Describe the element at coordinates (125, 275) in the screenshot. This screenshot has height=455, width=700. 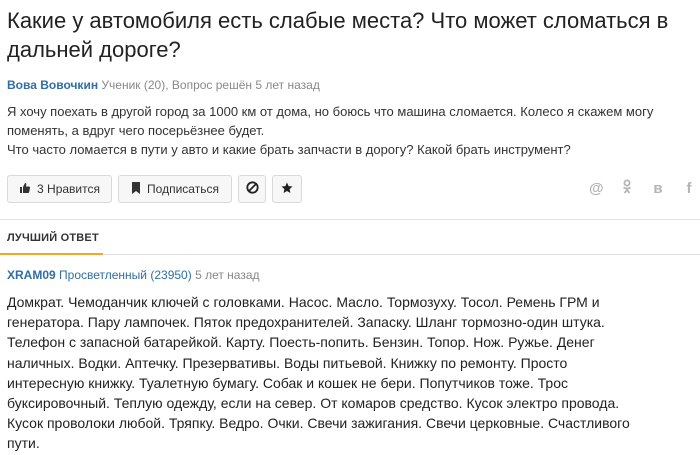
I see `answer-author-rank: Просветленный (23950)` at that location.